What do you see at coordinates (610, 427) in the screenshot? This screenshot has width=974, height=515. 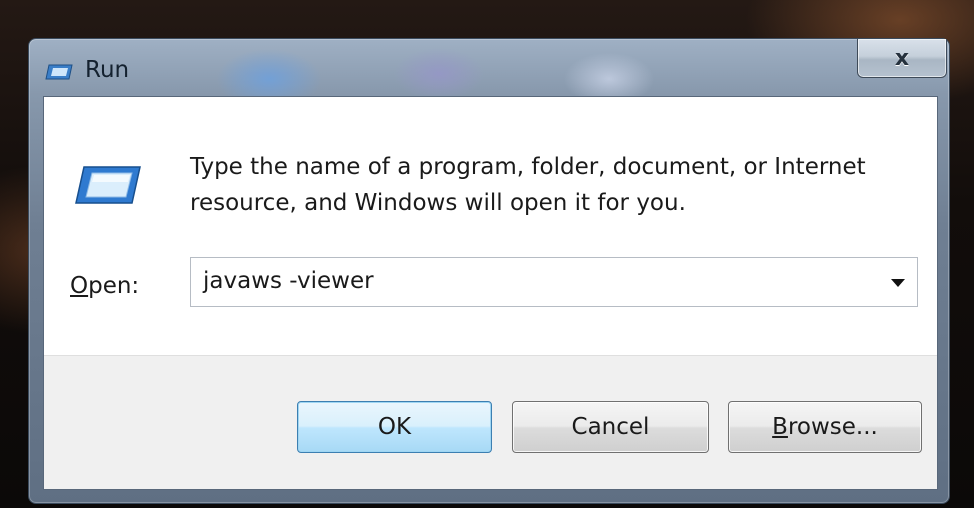 I see `cancel-button: Cancel` at bounding box center [610, 427].